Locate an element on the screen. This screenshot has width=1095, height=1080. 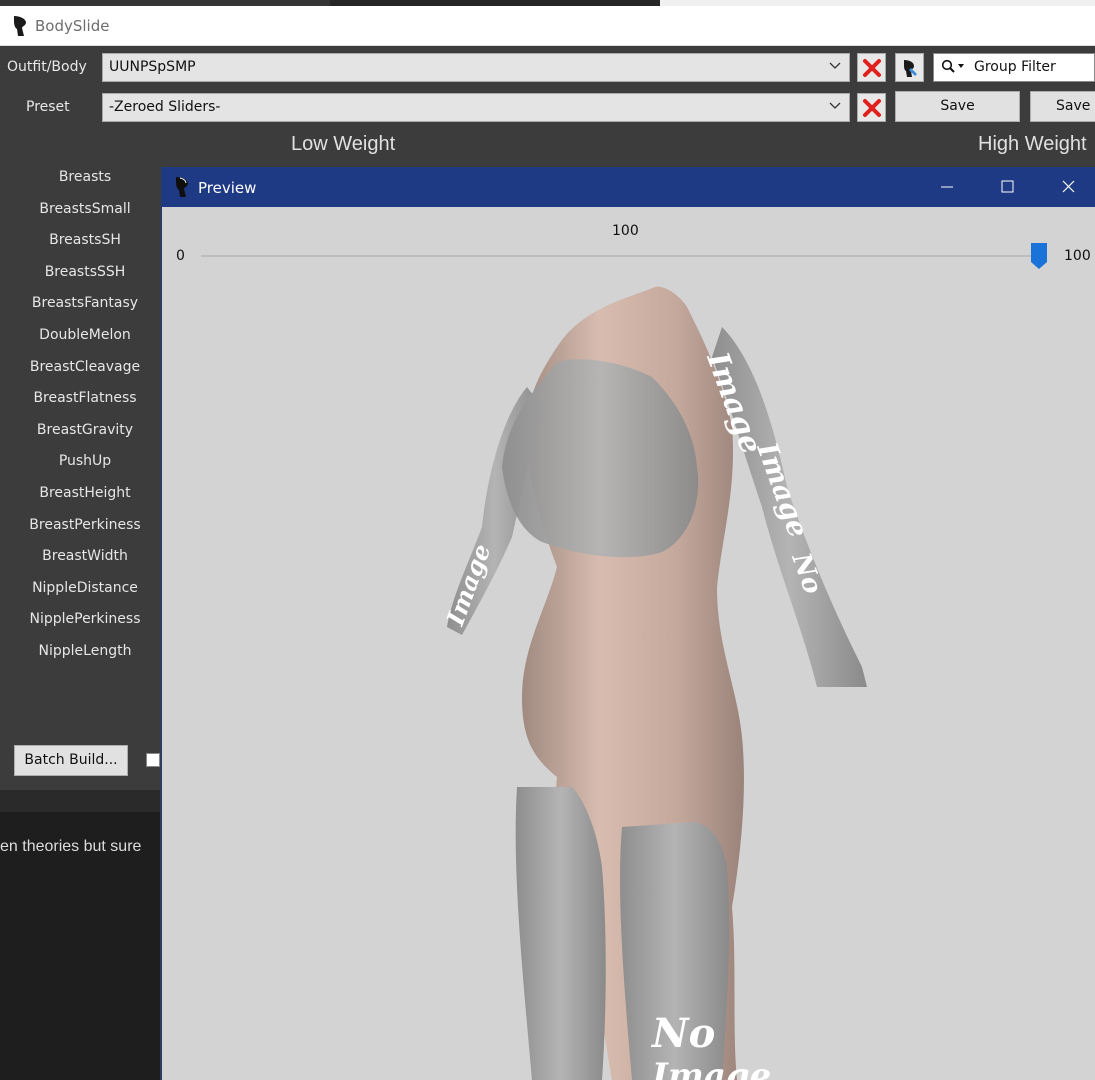
svg-text: Image is located at coordinates (711, 1068).